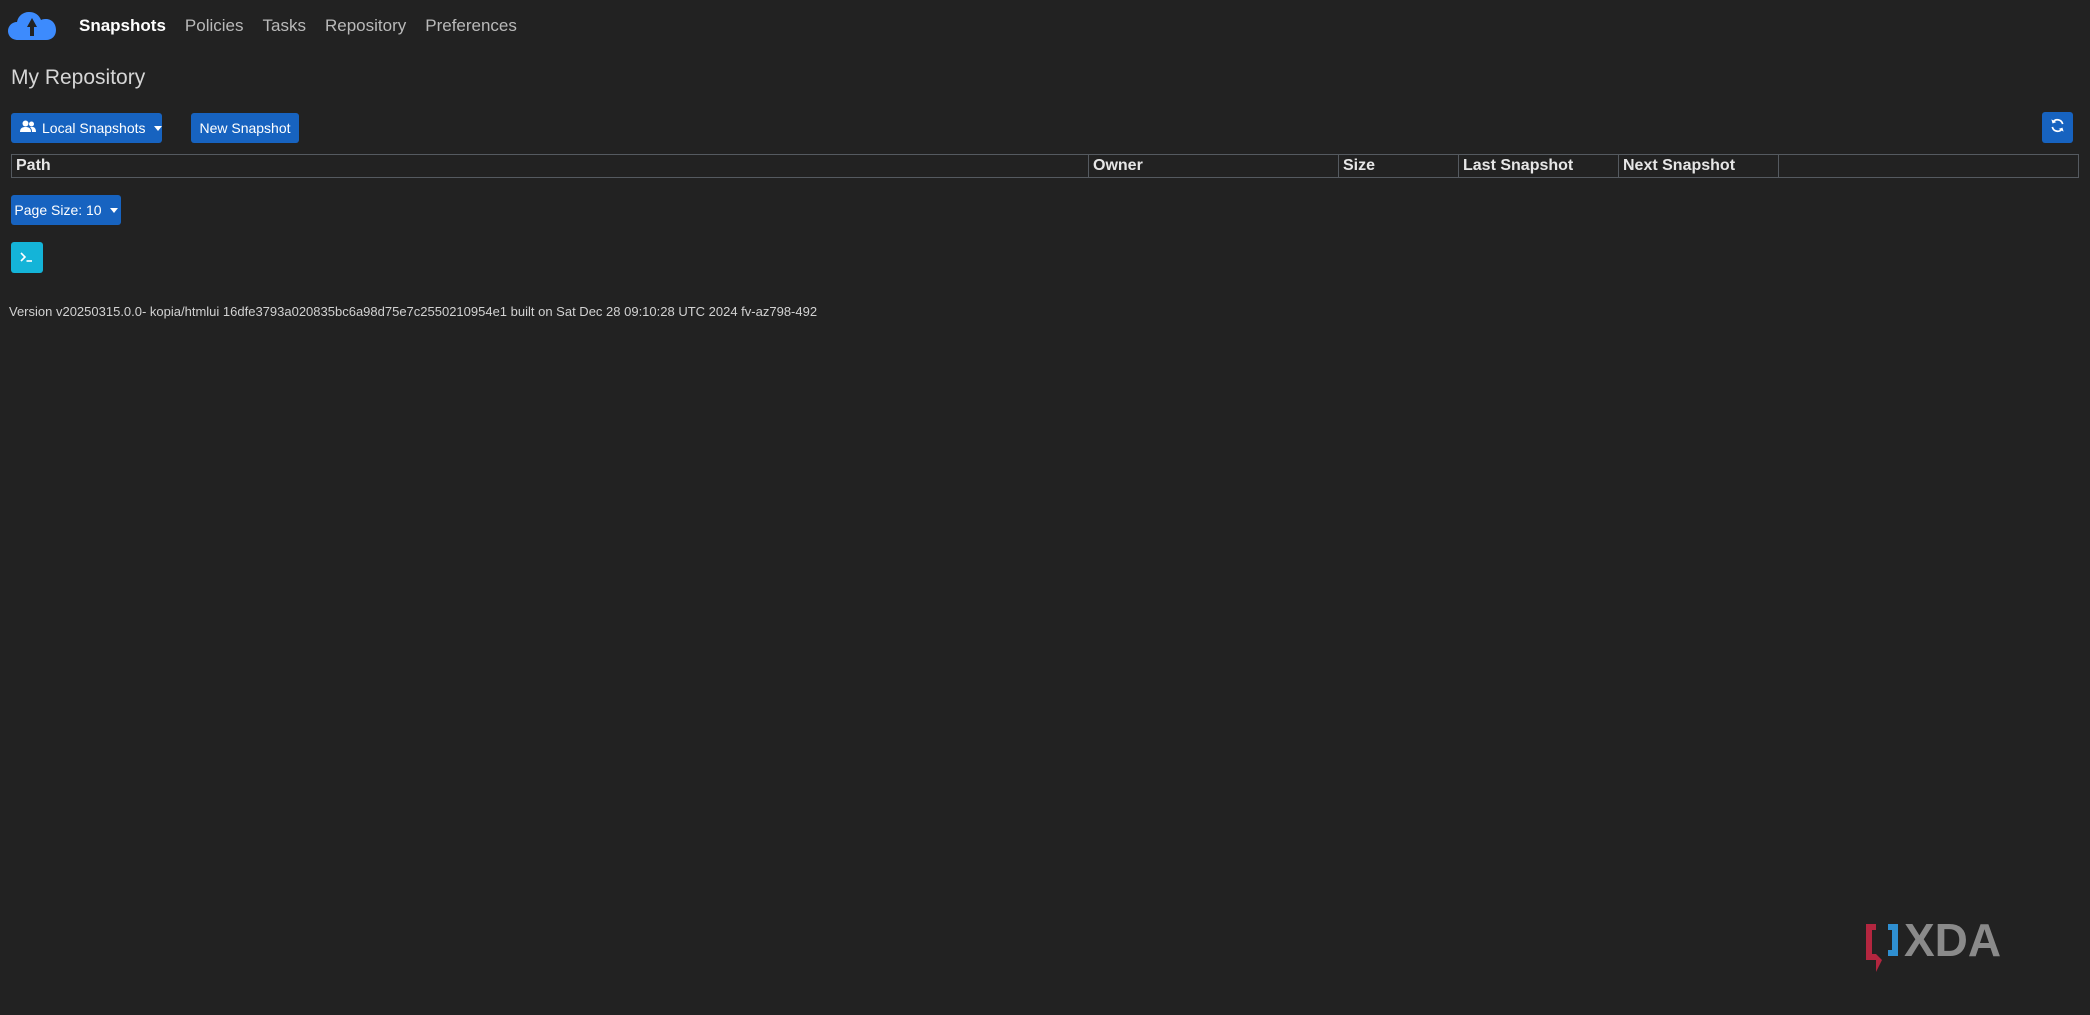 This screenshot has width=2090, height=1015. What do you see at coordinates (214, 26) in the screenshot?
I see `nav-policies: Policies` at bounding box center [214, 26].